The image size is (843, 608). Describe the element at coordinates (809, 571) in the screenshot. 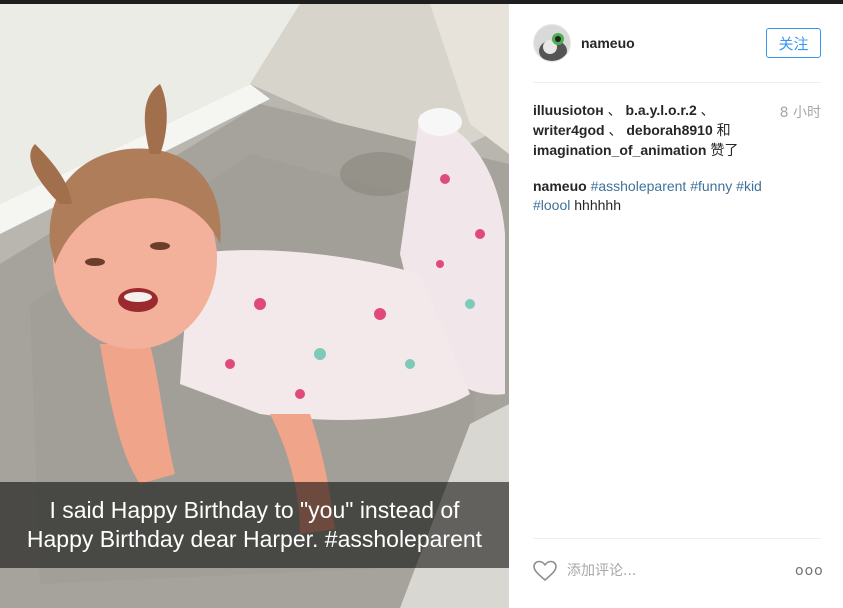

I see `more-options-icon: ooo` at that location.